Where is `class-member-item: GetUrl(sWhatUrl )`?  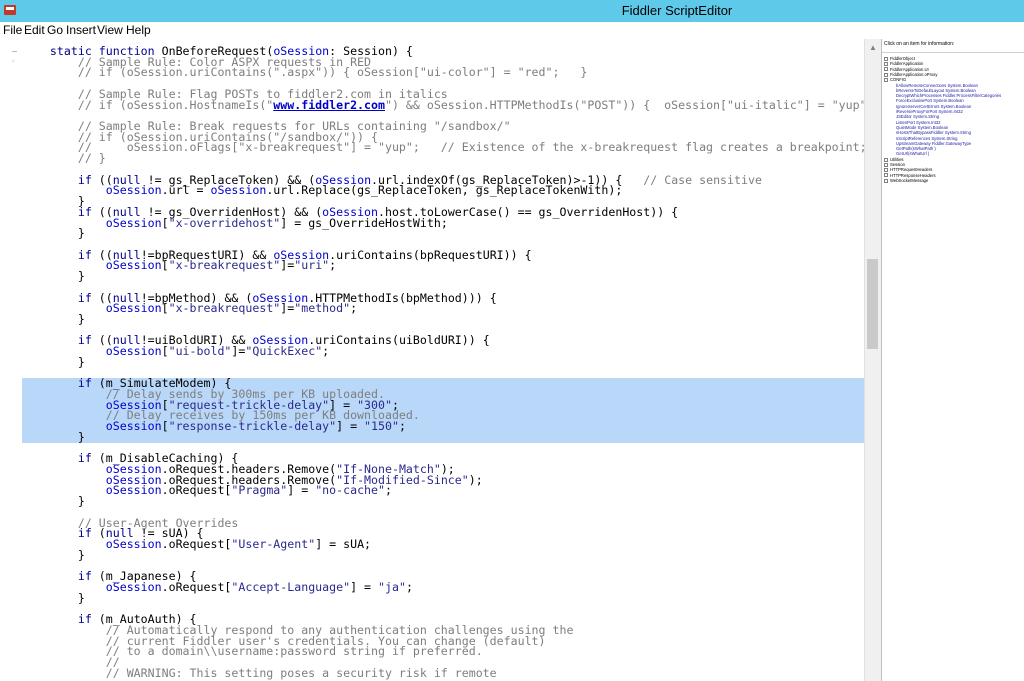
class-member-item: GetUrl(sWhatUrl ) is located at coordinates (912, 153).